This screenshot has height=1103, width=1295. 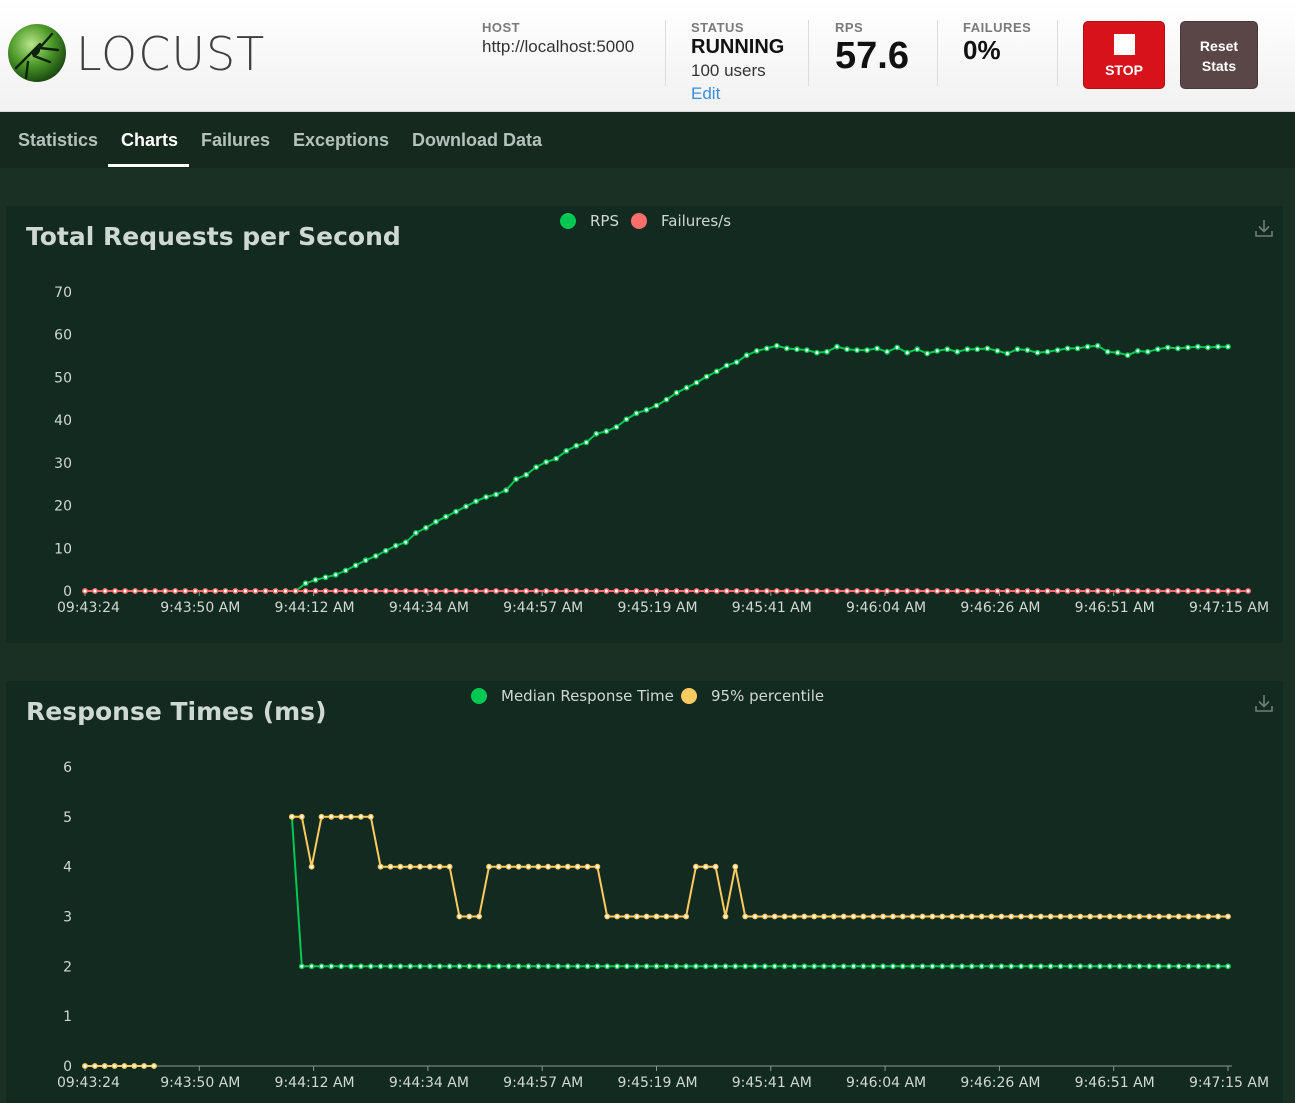 I want to click on legend-label: RPS, so click(x=604, y=221).